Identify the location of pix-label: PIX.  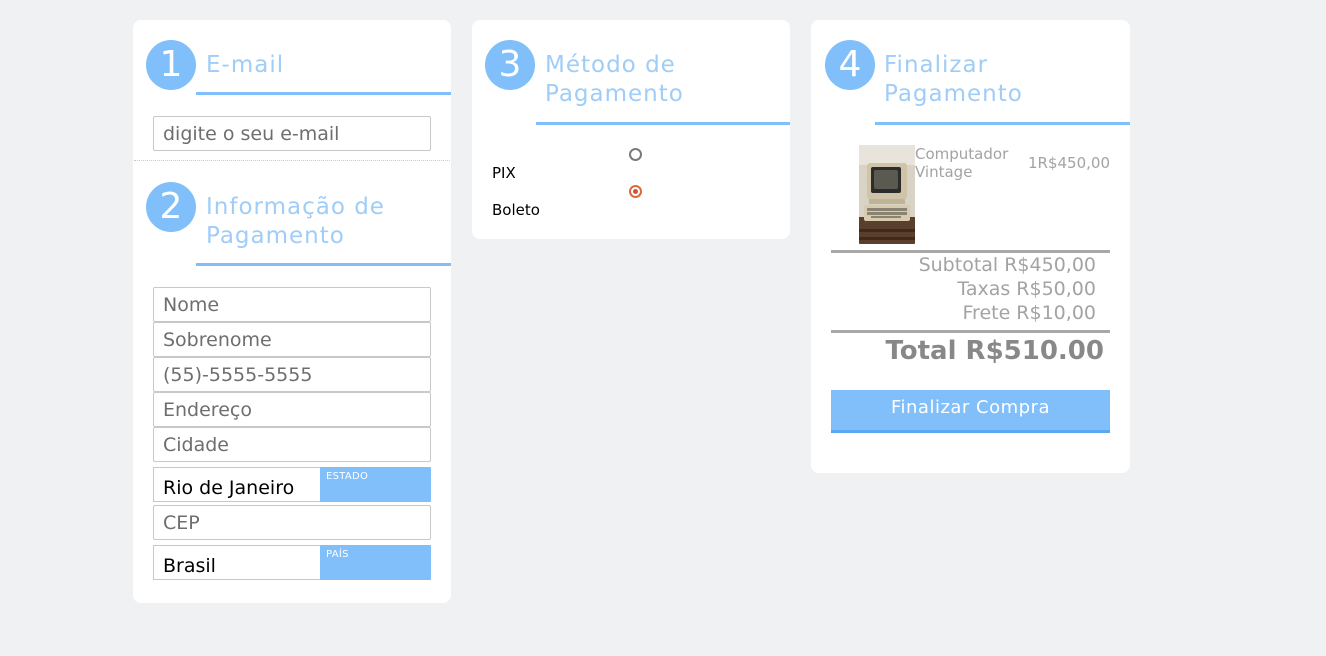
(504, 173).